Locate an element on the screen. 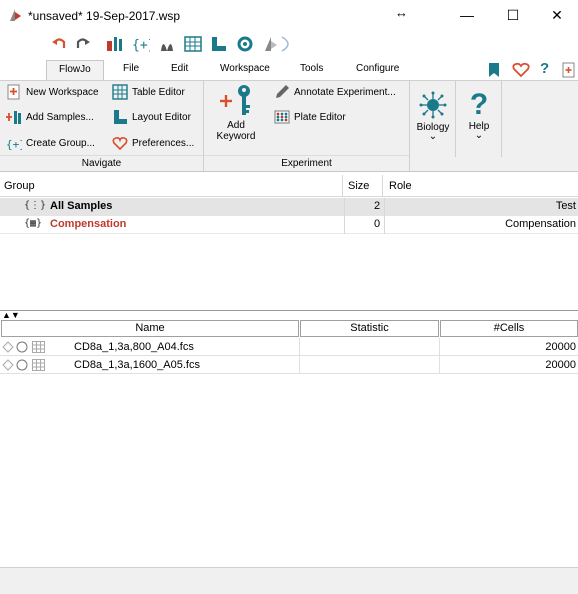  flowjo-app-icon is located at coordinates (15, 15).